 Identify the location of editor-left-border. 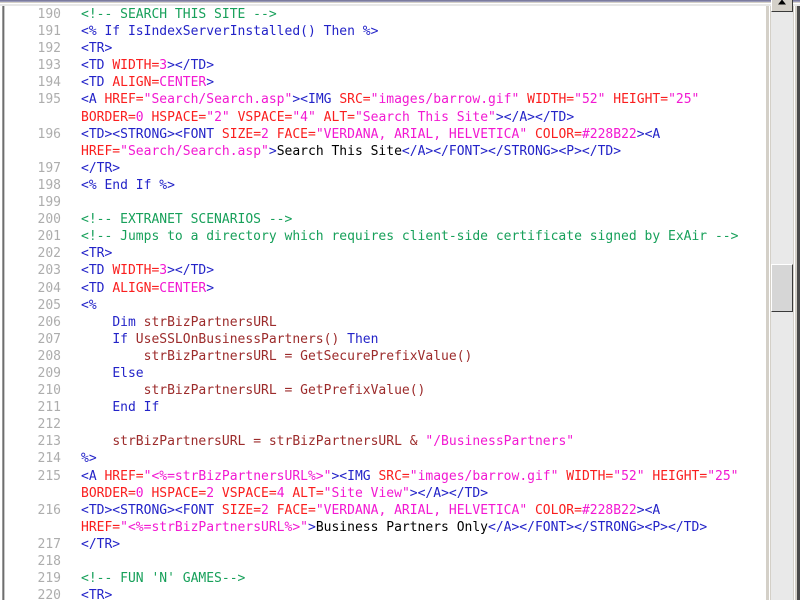
(4, 303).